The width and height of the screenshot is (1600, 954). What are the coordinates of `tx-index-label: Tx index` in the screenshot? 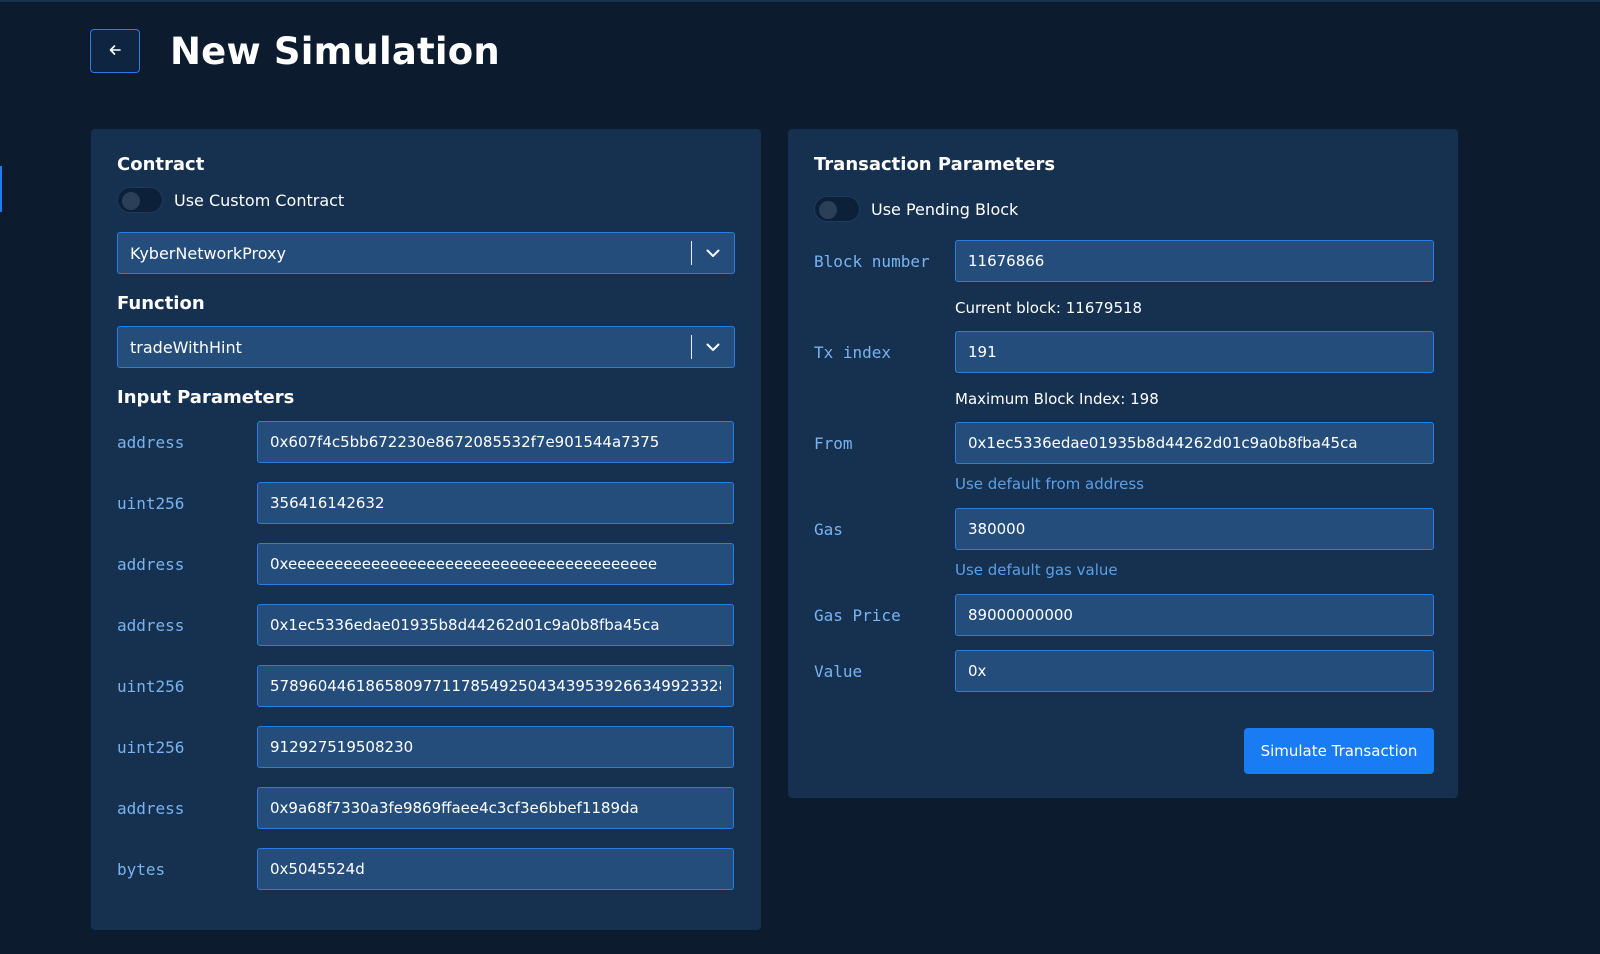 It's located at (853, 352).